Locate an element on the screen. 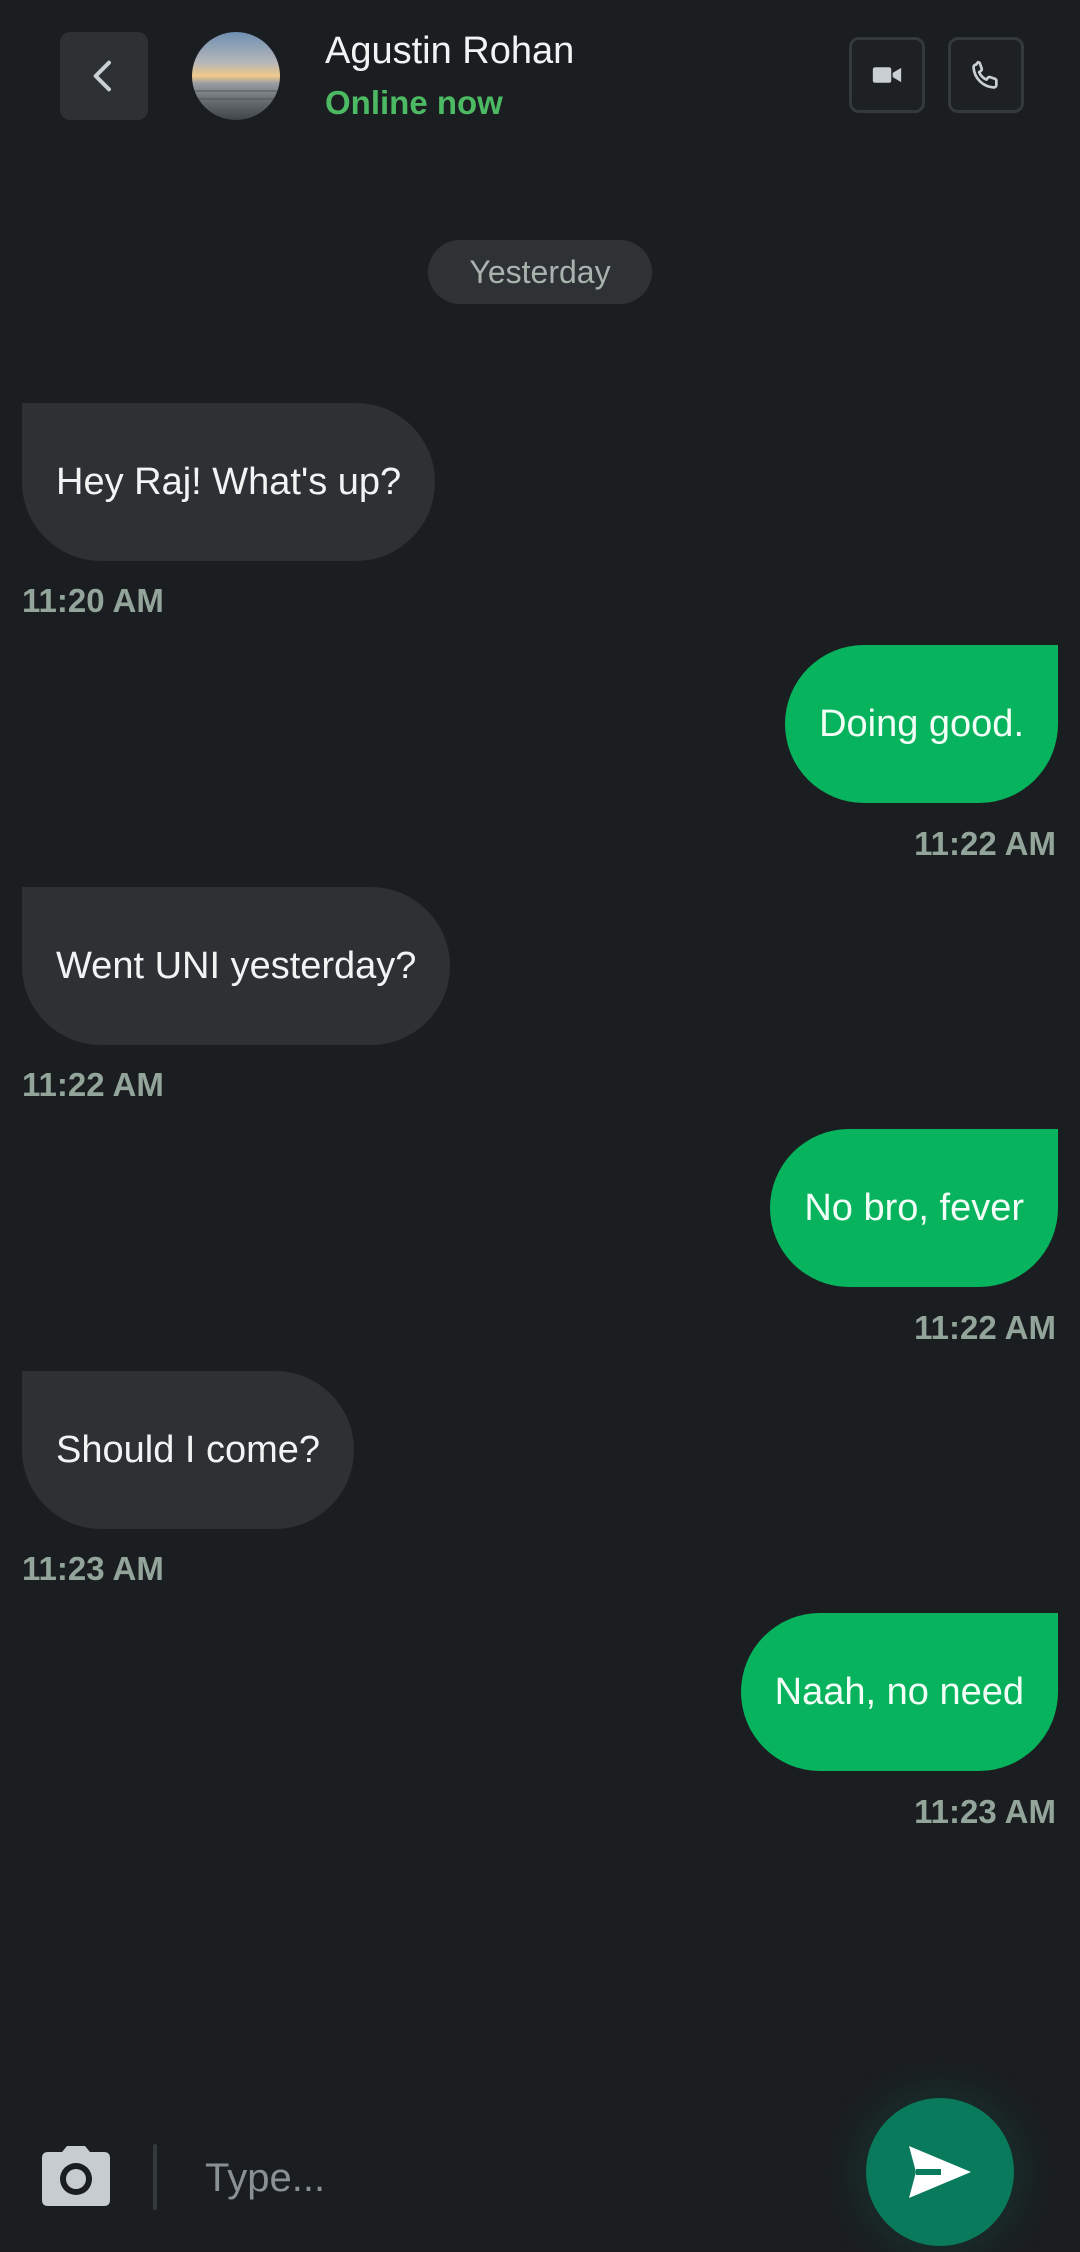  camera-button is located at coordinates (76, 2176).